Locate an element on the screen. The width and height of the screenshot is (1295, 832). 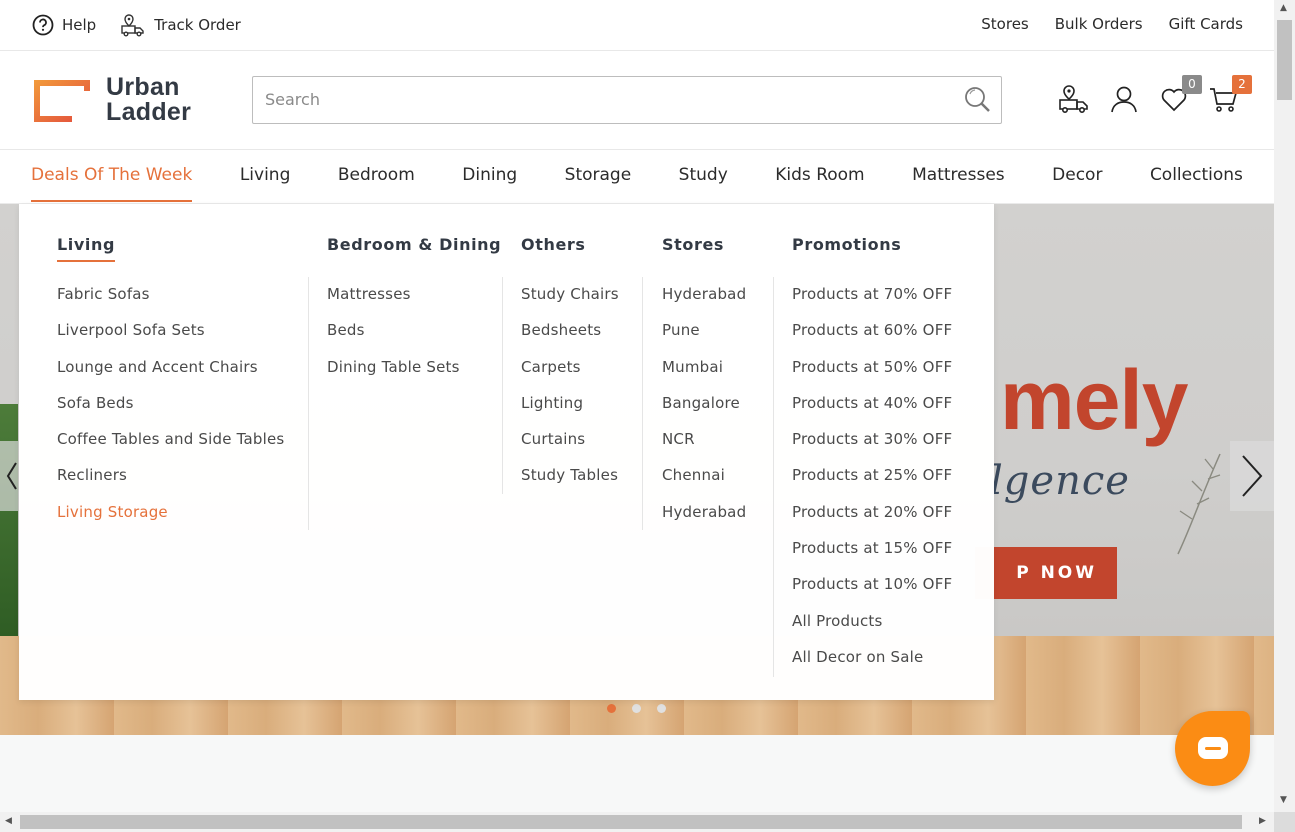
hero-prev-button is located at coordinates (9, 476).